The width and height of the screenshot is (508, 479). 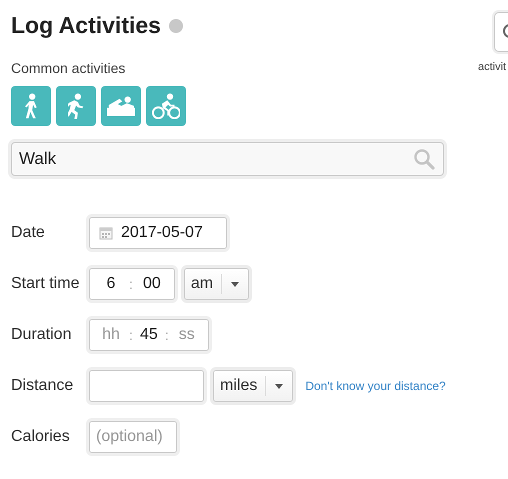 What do you see at coordinates (41, 437) in the screenshot?
I see `field-label: Calories` at bounding box center [41, 437].